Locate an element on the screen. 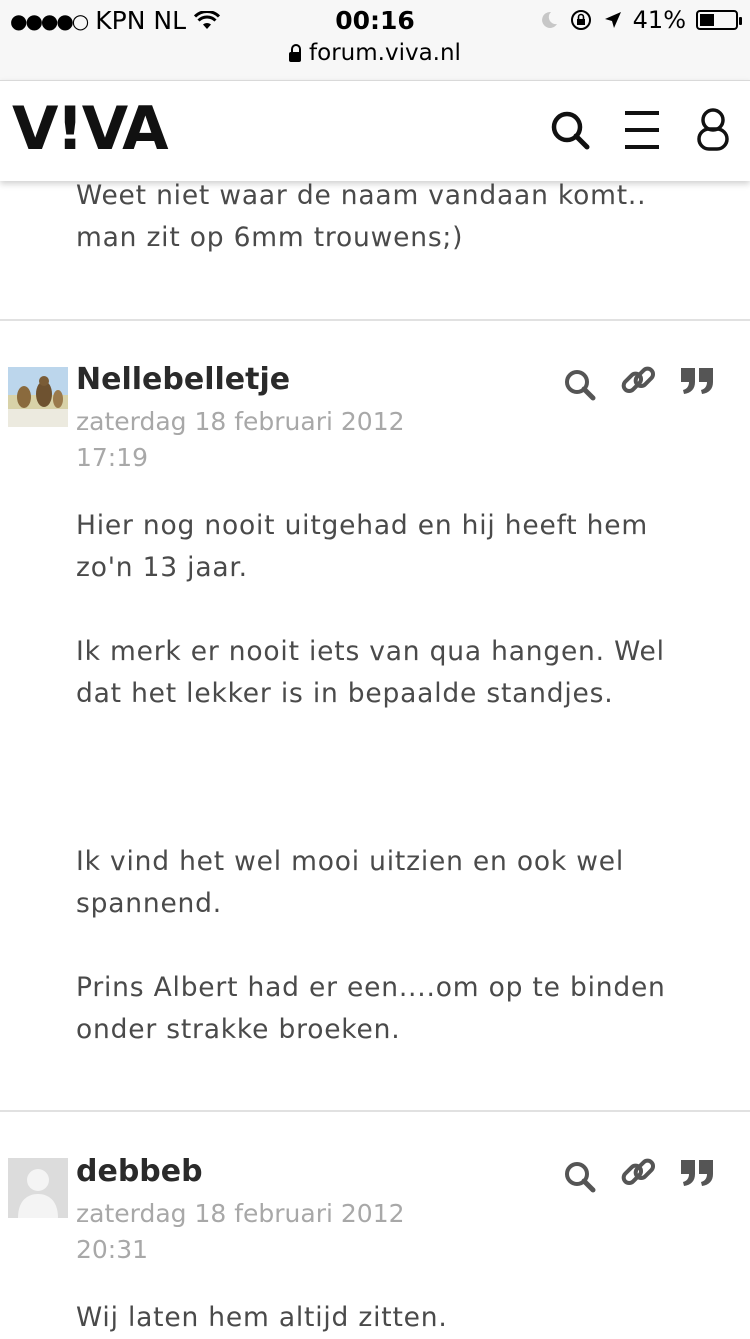 The height and width of the screenshot is (1339, 750). url-text: forum.viva.nl is located at coordinates (385, 53).